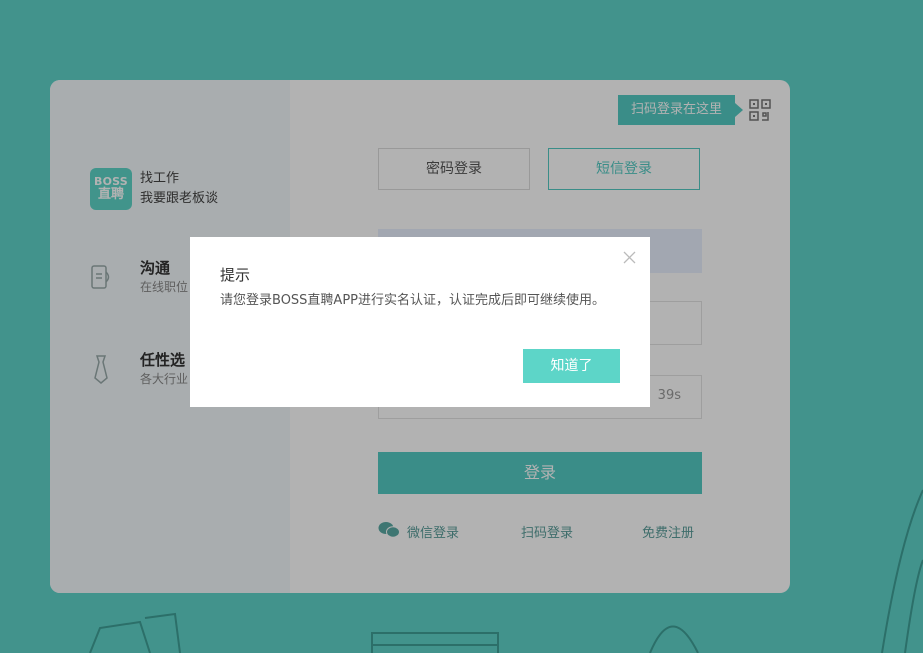 The image size is (923, 653). I want to click on alert-dialog: 提示 请您登录BOSS直聘APP进行实名认证，认证完成后即可继续使用。 知道了, so click(420, 322).